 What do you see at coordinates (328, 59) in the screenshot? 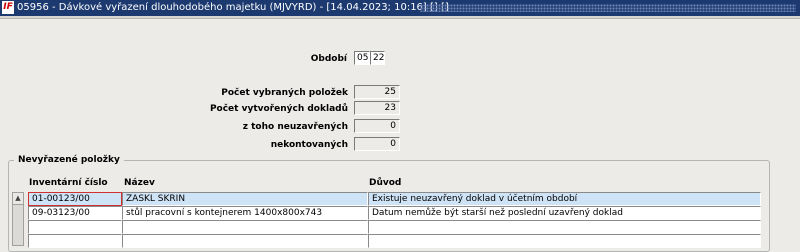
I see `obdobi-label: Období` at bounding box center [328, 59].